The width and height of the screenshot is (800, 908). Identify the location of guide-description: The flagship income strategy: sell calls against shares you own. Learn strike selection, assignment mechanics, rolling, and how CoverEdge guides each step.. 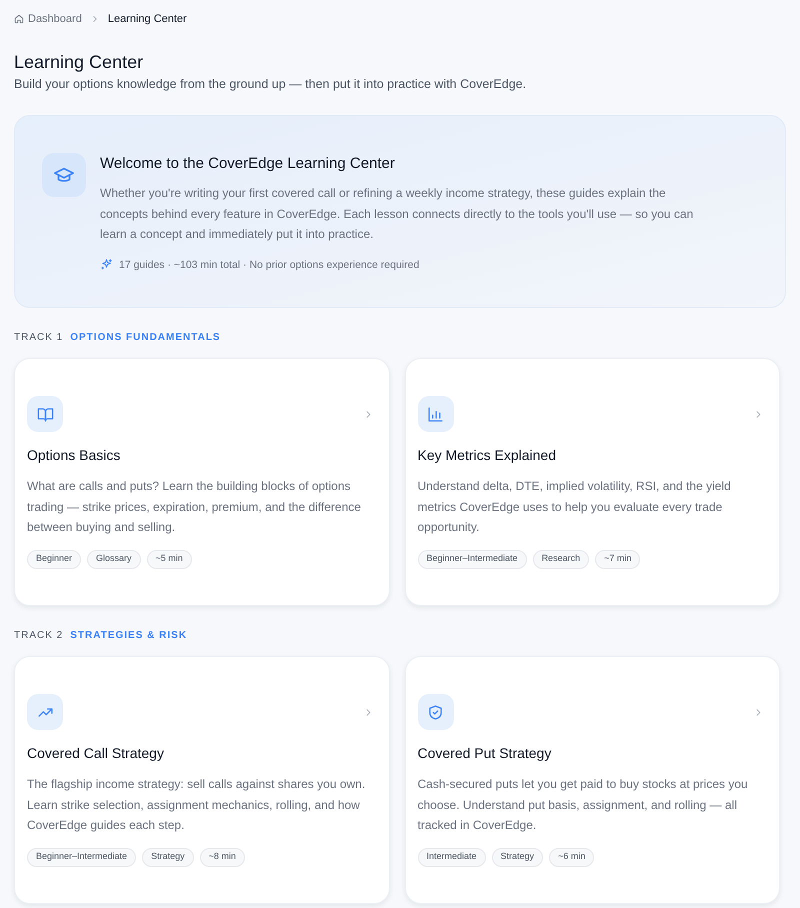
(196, 805).